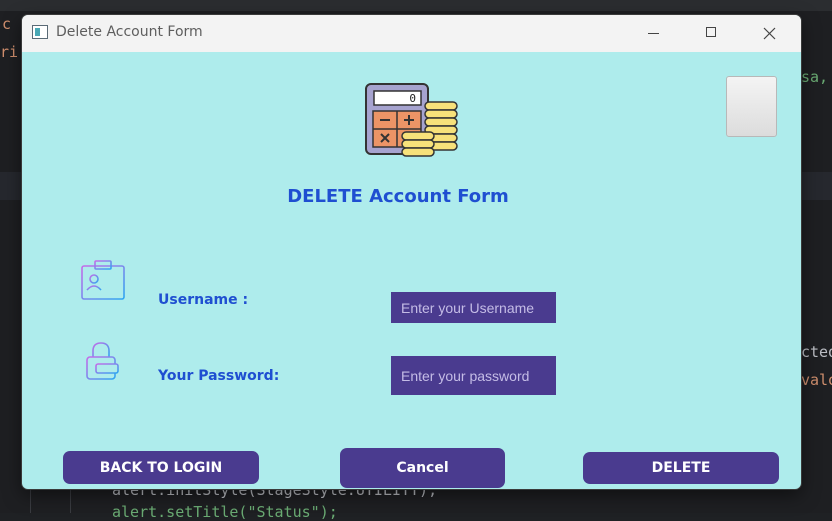 The width and height of the screenshot is (832, 521). I want to click on minimize-button, so click(653, 33).